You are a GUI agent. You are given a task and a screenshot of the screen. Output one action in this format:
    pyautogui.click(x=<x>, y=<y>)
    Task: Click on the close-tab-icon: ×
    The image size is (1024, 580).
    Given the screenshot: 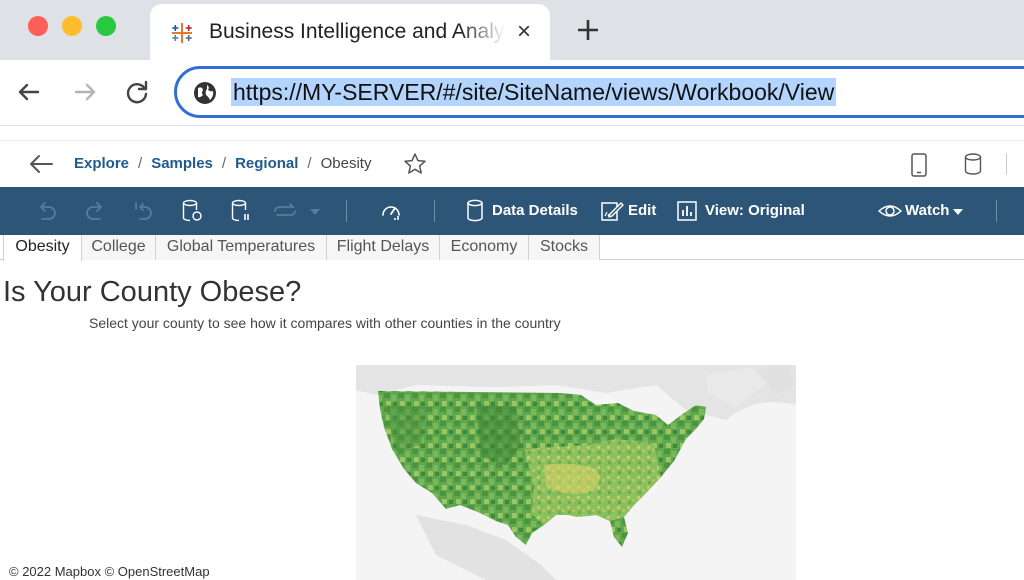 What is the action you would take?
    pyautogui.click(x=524, y=32)
    